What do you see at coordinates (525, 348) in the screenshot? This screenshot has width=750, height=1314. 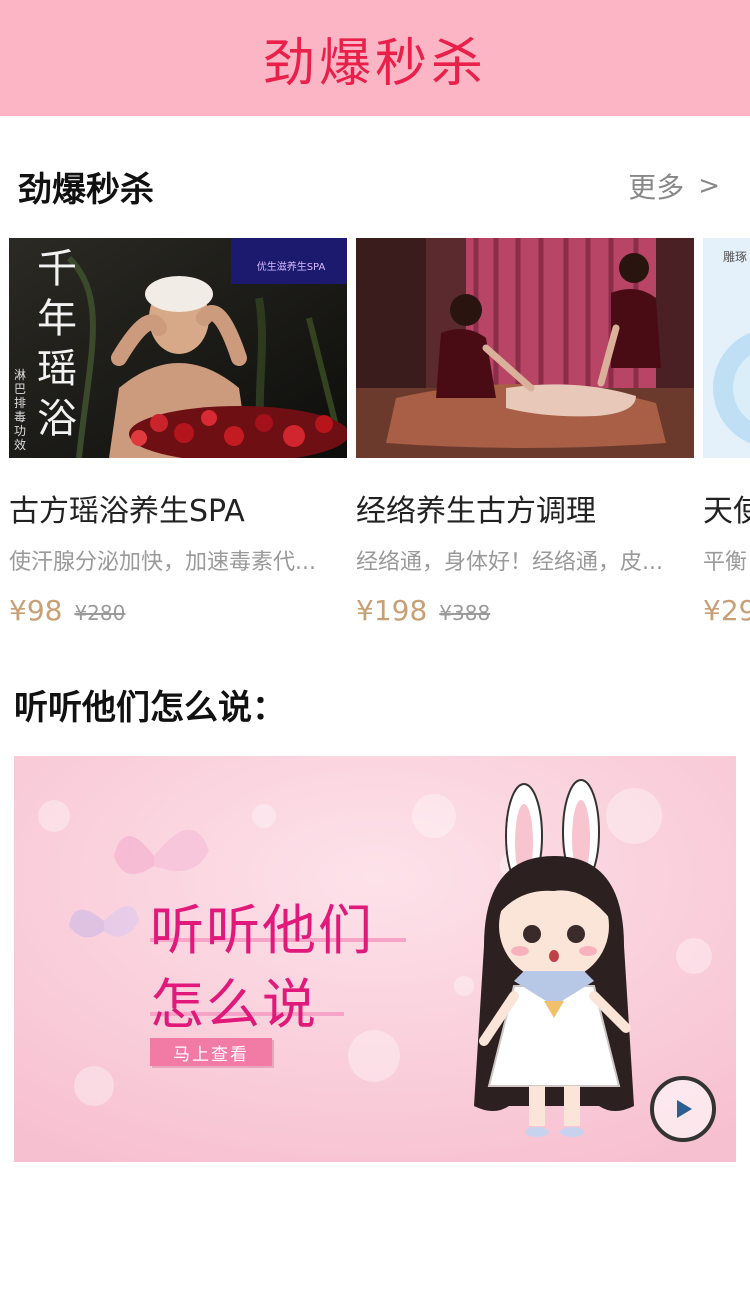 I see `product-image` at bounding box center [525, 348].